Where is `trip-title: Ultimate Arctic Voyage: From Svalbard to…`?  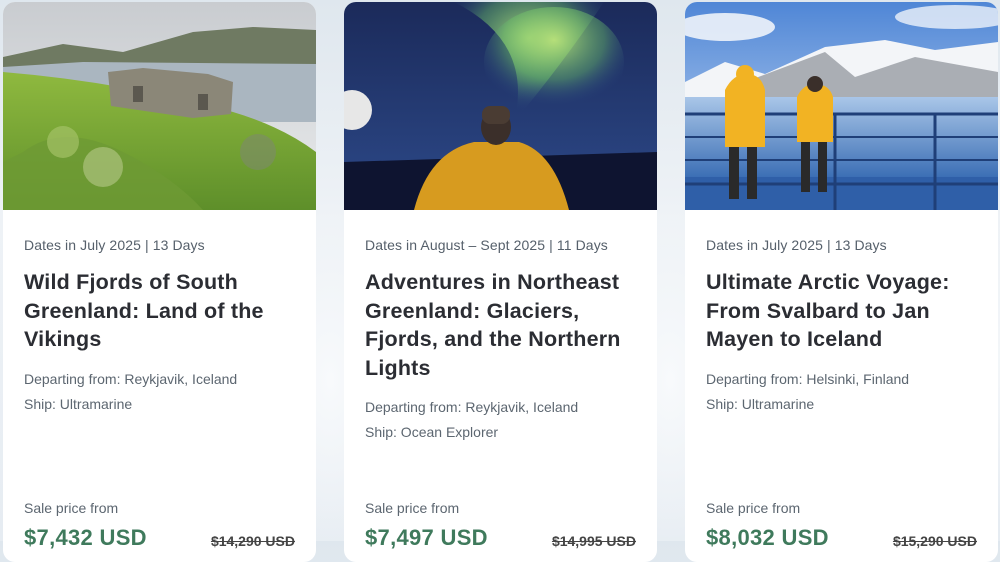
trip-title: Ultimate Arctic Voyage: From Svalbard to… is located at coordinates (841, 311).